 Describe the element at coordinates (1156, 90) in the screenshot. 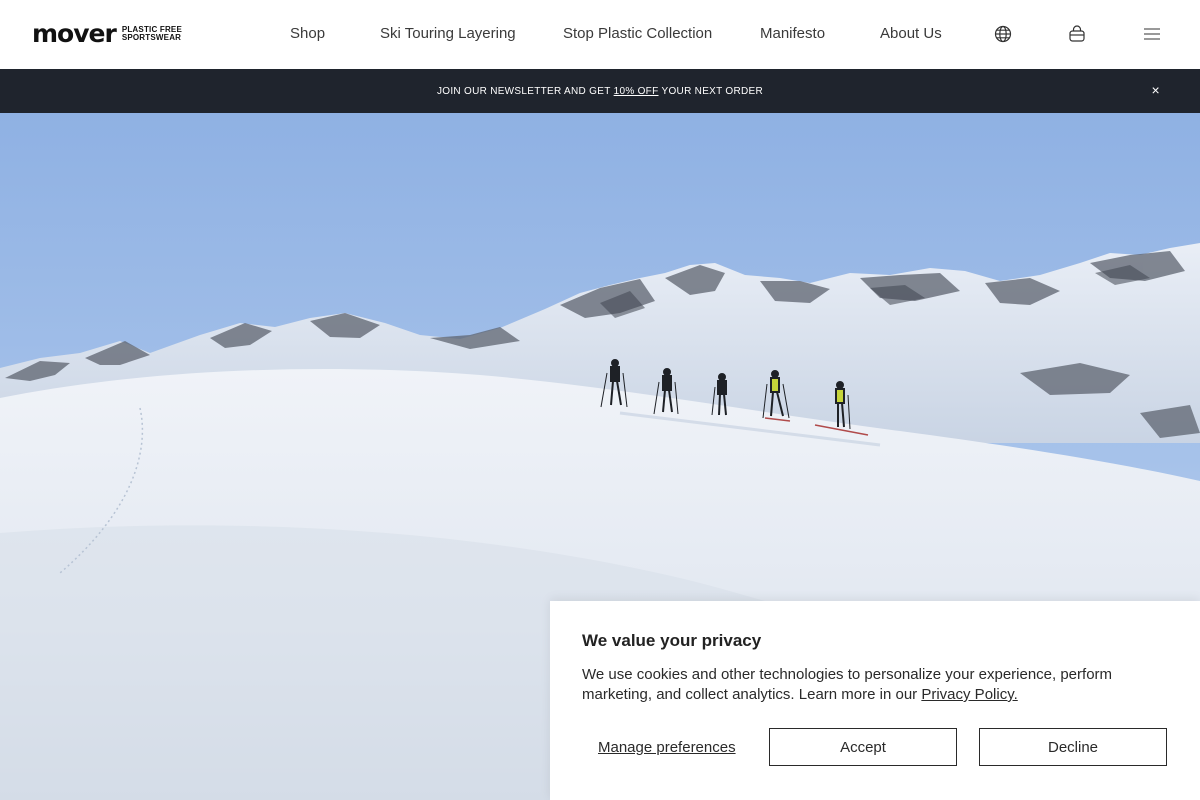

I see `close-icon: ×` at that location.